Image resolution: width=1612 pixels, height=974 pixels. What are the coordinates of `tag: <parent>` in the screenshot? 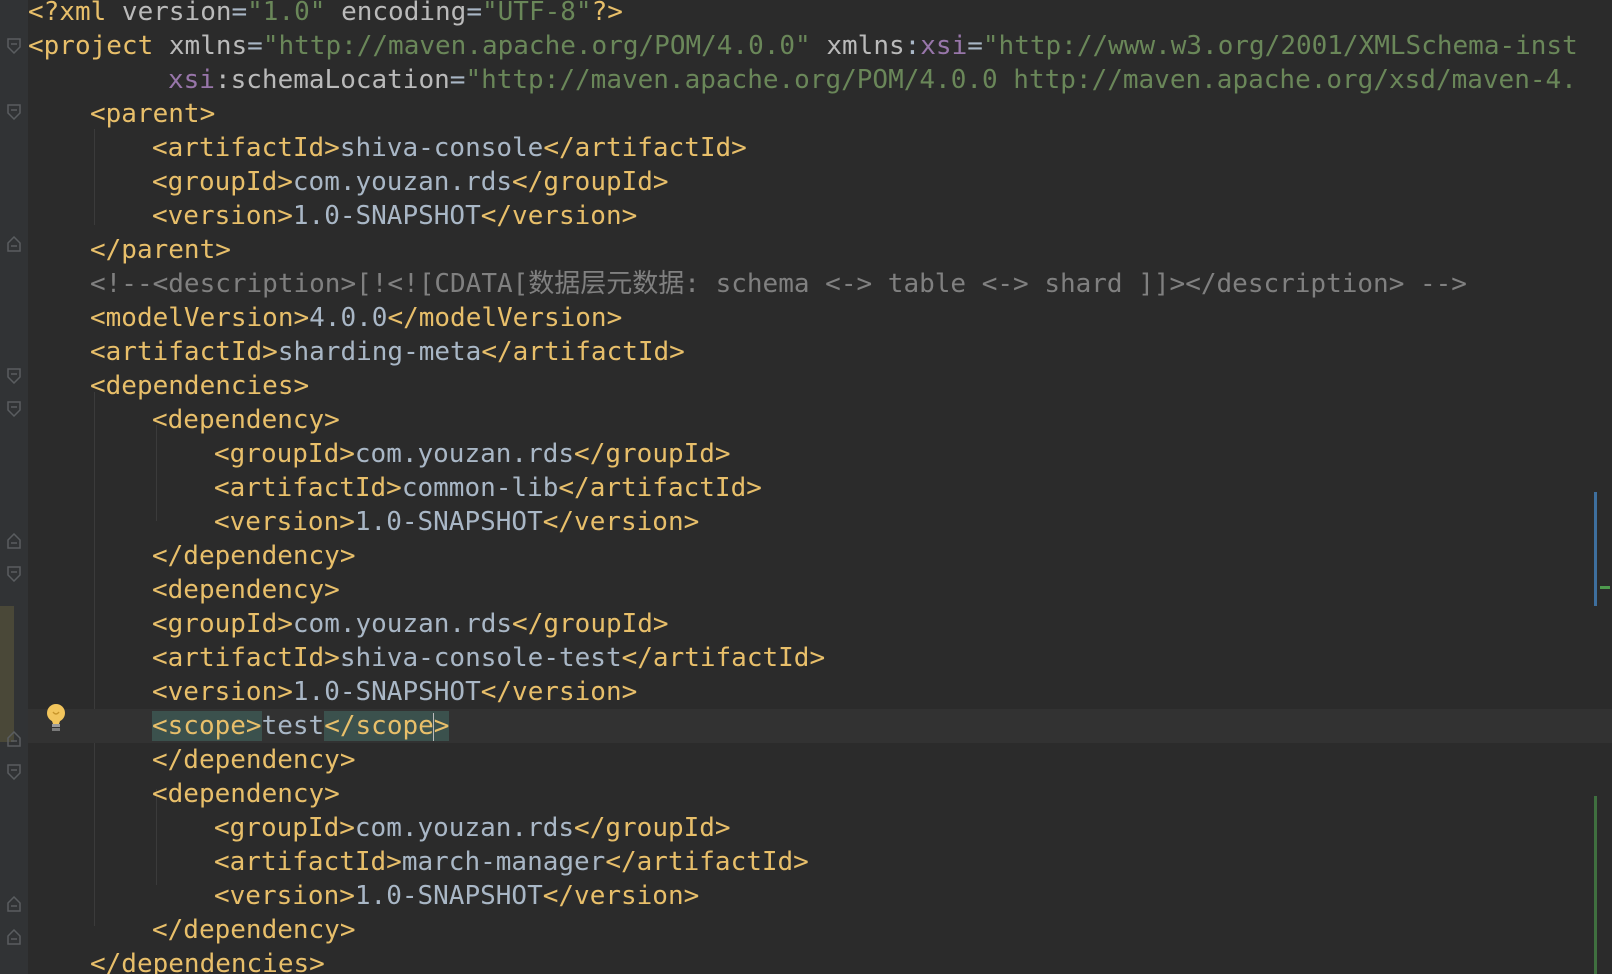 It's located at (153, 114).